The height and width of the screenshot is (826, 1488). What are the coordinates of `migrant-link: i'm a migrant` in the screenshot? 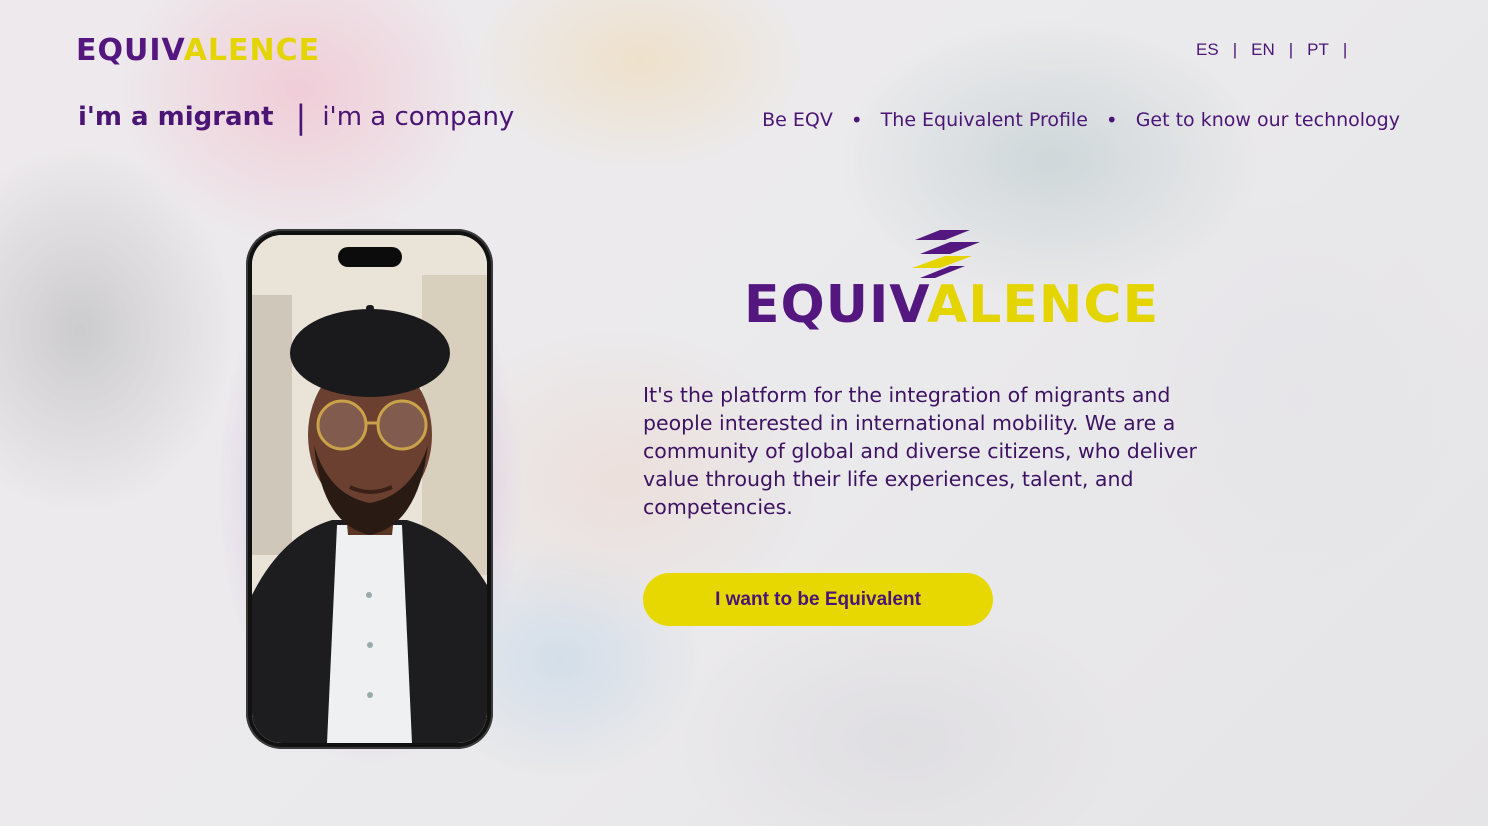 It's located at (176, 117).